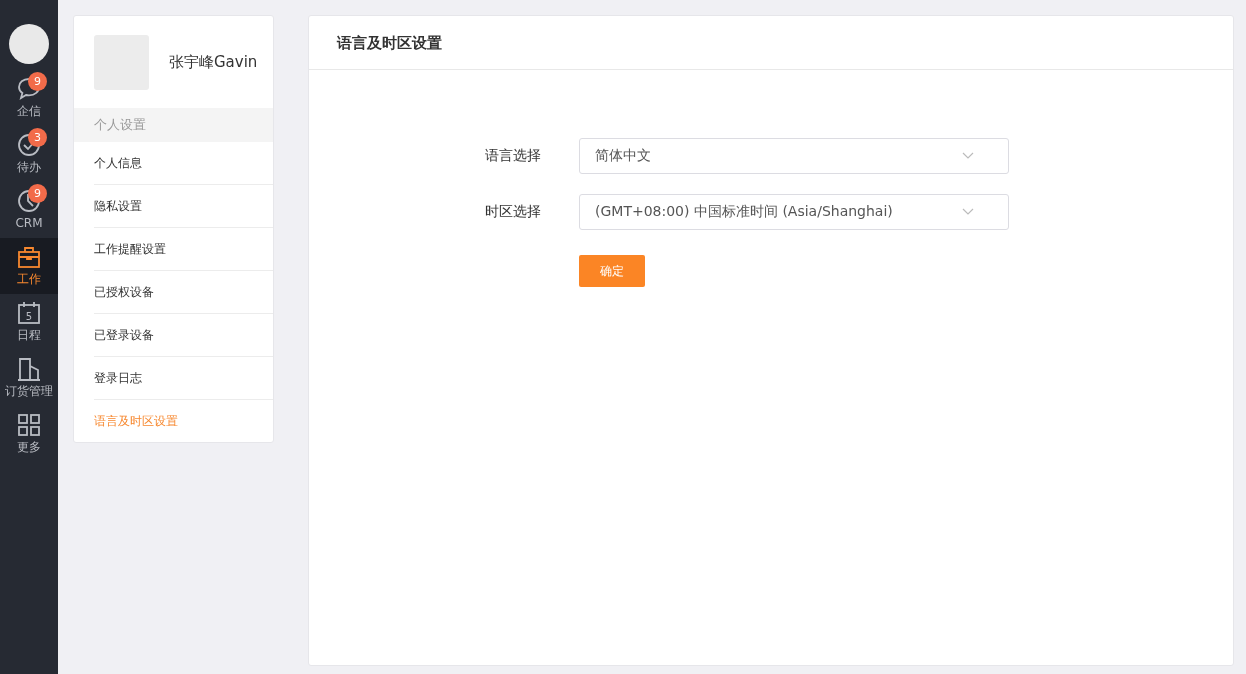  What do you see at coordinates (513, 211) in the screenshot?
I see `field-label: 时区选择` at bounding box center [513, 211].